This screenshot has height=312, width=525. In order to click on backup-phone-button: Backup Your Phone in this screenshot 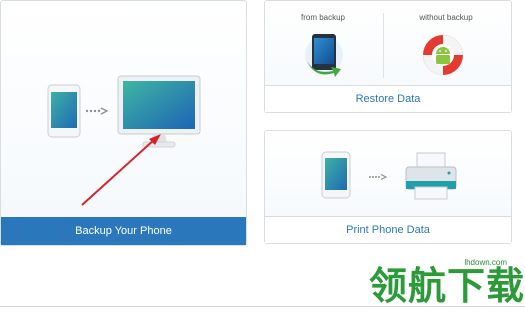, I will do `click(123, 231)`.